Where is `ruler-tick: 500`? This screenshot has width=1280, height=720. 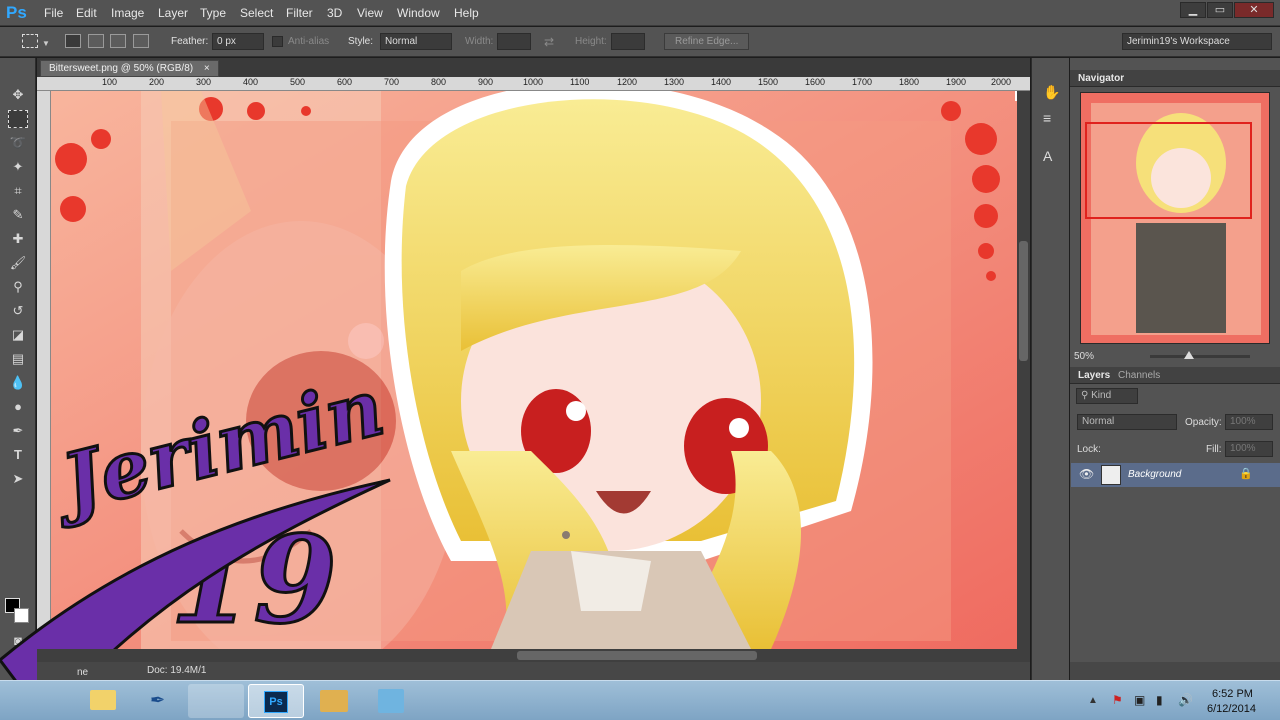 ruler-tick: 500 is located at coordinates (298, 82).